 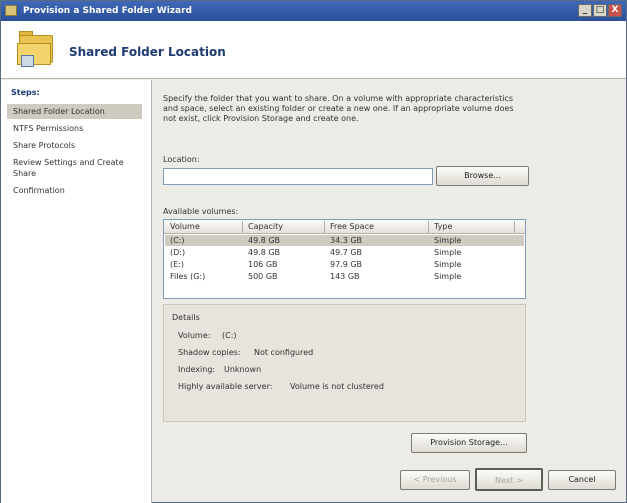 I want to click on page-title: Shared Folder Location, so click(x=147, y=52).